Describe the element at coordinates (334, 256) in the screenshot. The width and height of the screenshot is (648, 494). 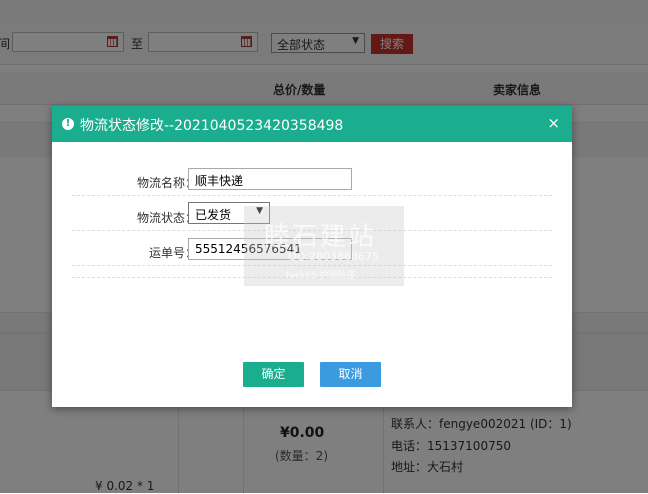
I see `watermark-qq: QQ:2803868675` at that location.